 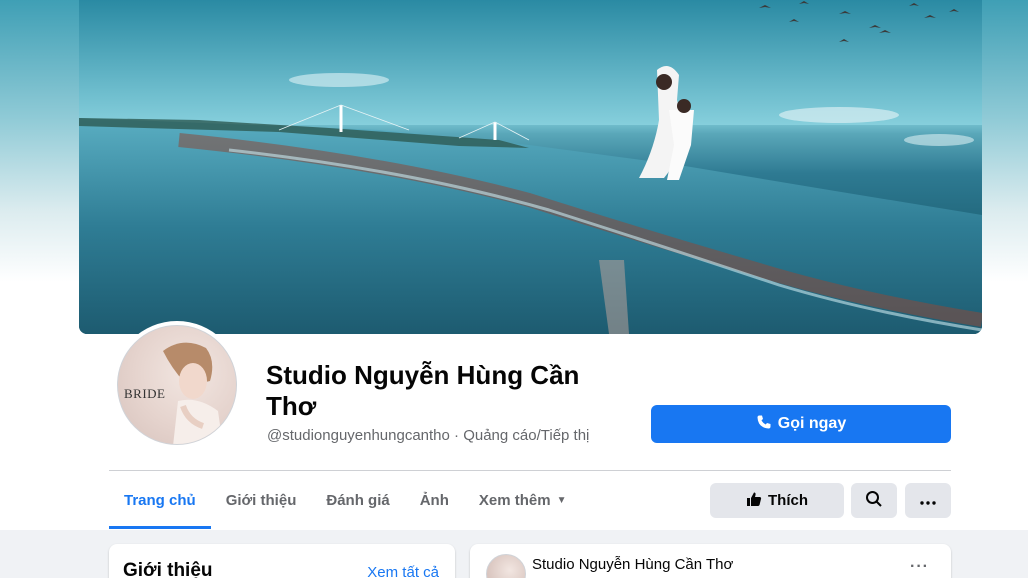 What do you see at coordinates (632, 564) in the screenshot?
I see `post-author-name: Studio Nguyễn Hùng Cần Thơ` at bounding box center [632, 564].